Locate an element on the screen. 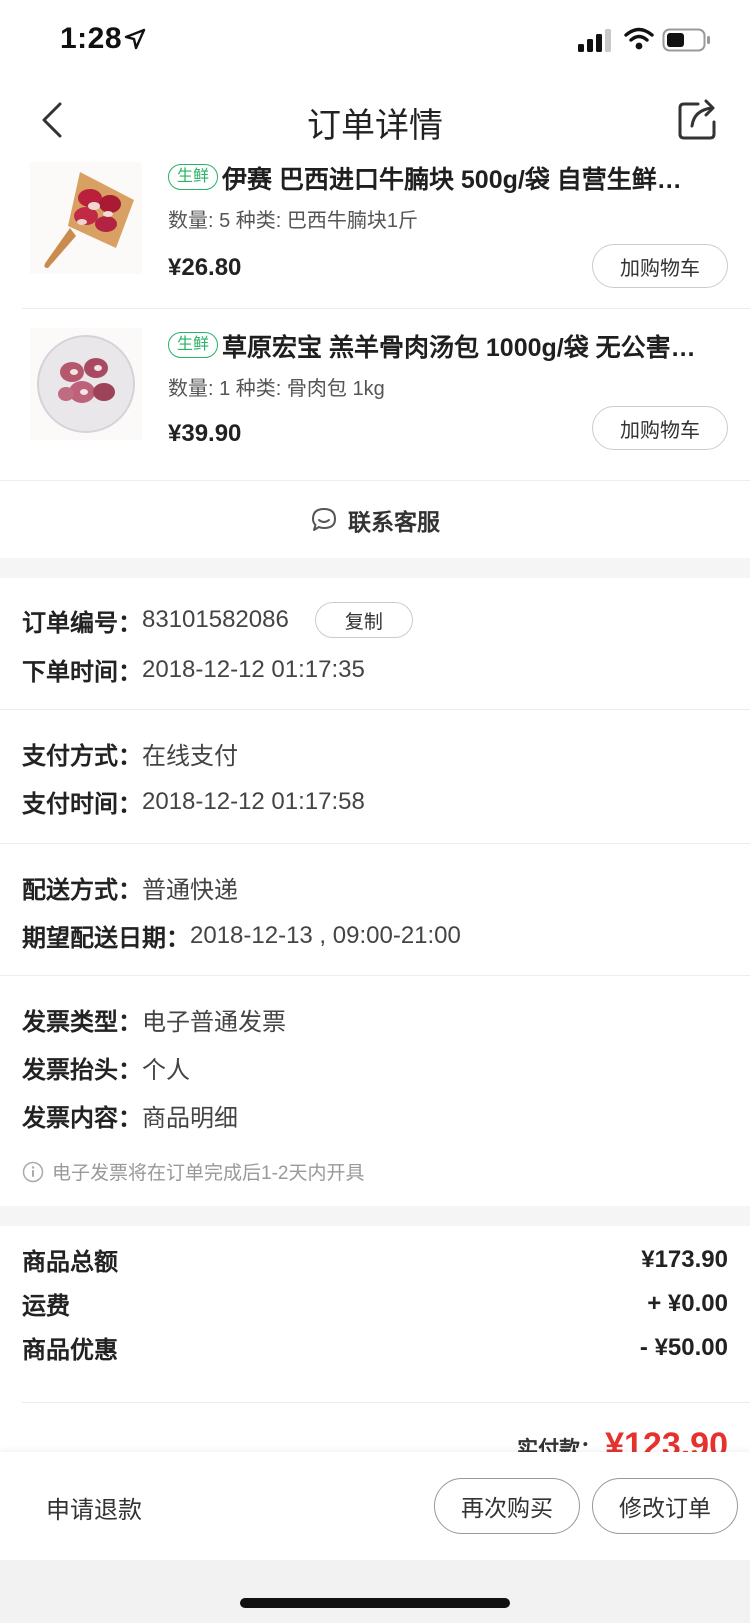 The width and height of the screenshot is (750, 1623). invoice-content-row: 发票内容： 商品明细 is located at coordinates (130, 1115).